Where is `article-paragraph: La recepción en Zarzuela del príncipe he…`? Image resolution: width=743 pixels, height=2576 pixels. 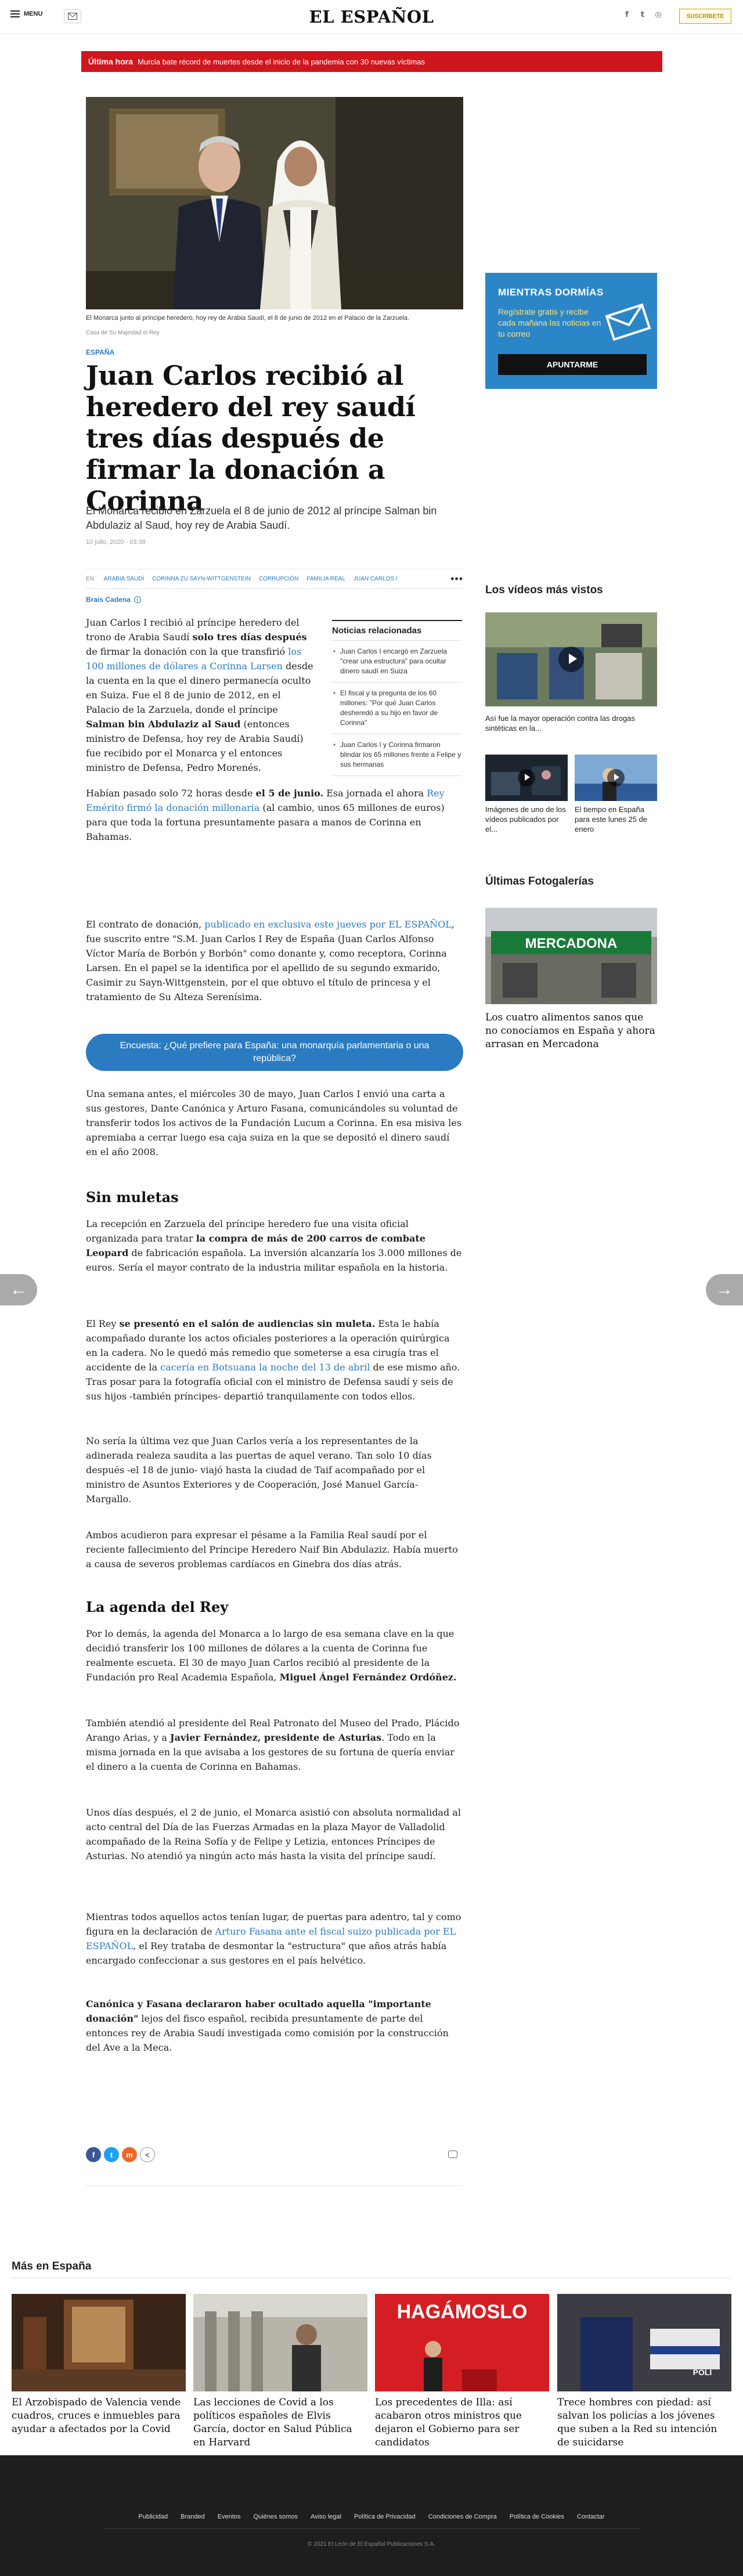 article-paragraph: La recepción en Zarzuela del príncipe he… is located at coordinates (274, 1246).